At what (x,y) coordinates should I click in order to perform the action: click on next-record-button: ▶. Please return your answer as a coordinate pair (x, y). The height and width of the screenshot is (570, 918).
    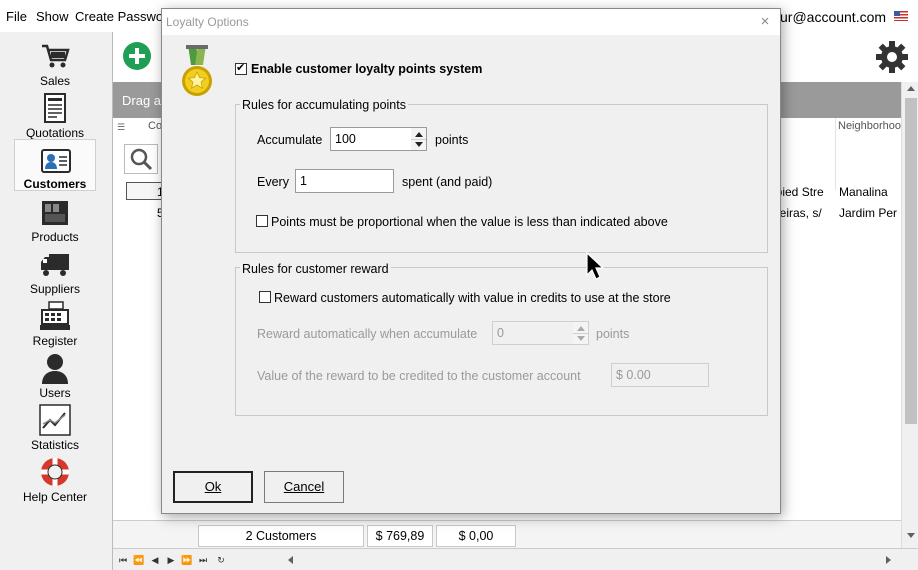
    Looking at the image, I should click on (171, 560).